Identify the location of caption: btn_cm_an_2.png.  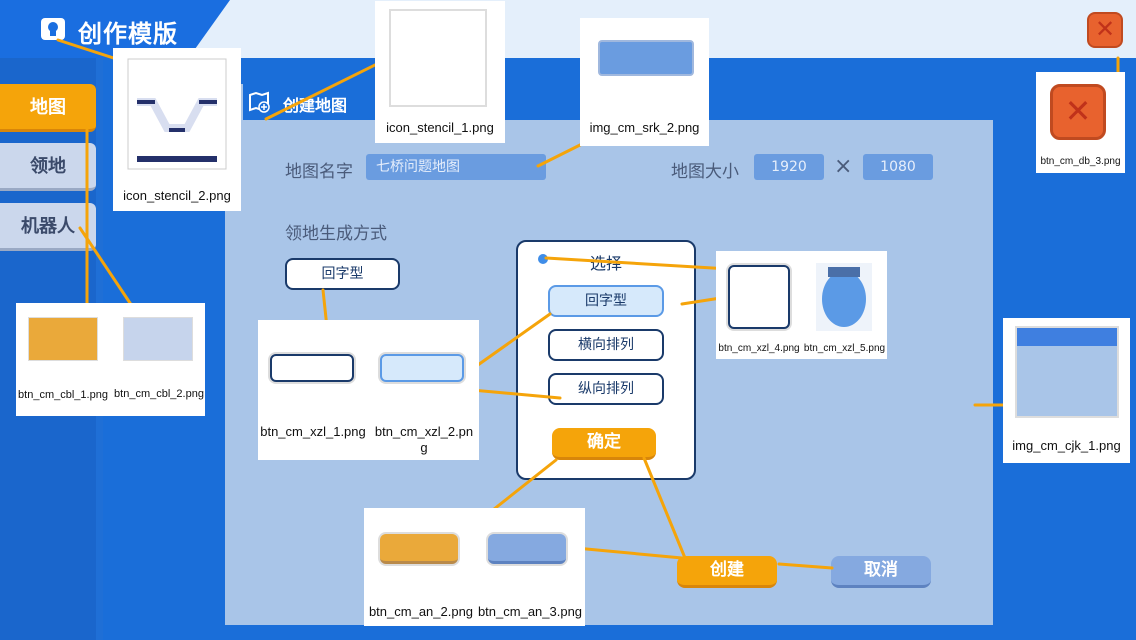
(421, 611).